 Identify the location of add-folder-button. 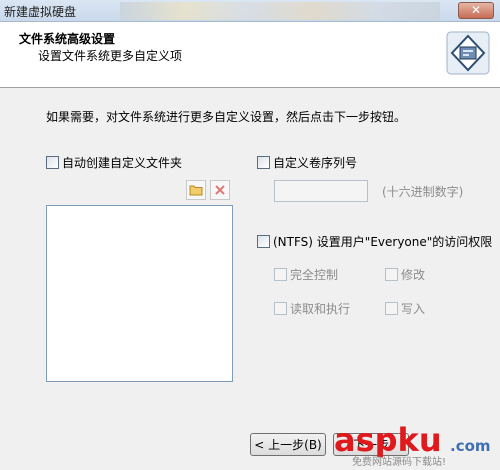
(196, 190).